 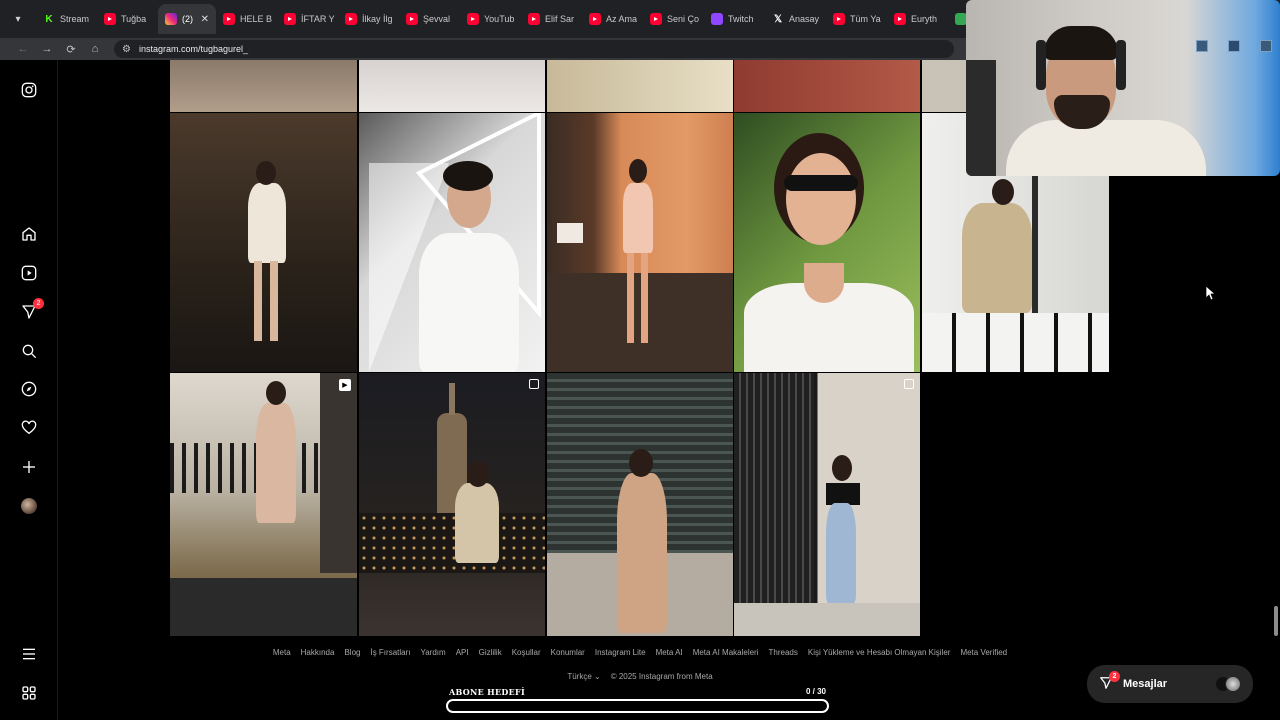 What do you see at coordinates (669, 652) in the screenshot?
I see `footer-link: Meta AI` at bounding box center [669, 652].